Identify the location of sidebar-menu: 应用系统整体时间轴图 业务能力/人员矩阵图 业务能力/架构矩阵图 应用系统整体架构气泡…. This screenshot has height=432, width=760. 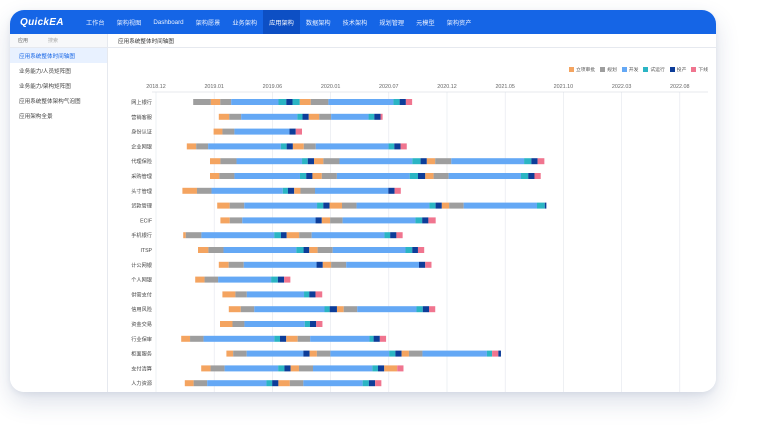
(58, 85).